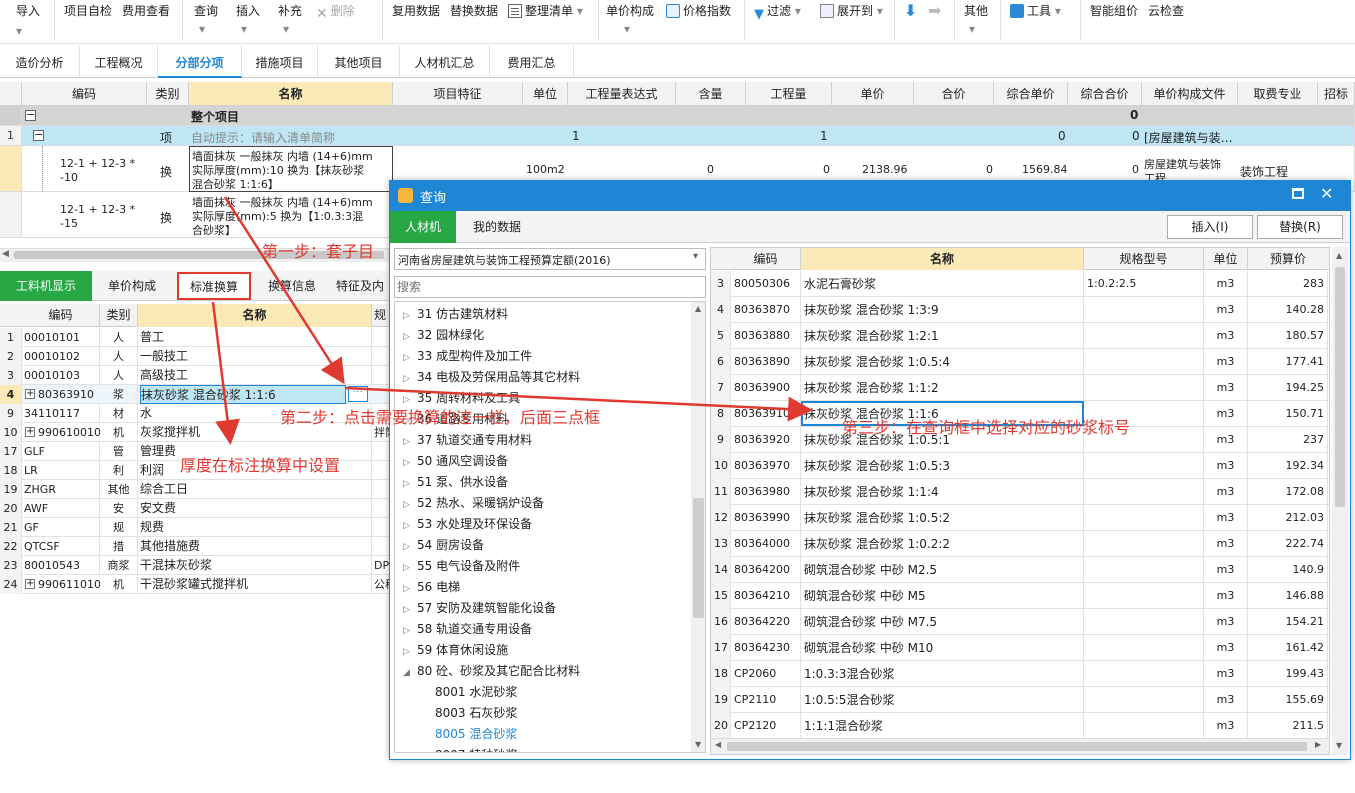  What do you see at coordinates (318, 251) in the screenshot?
I see `annotation-step1: 第一步：套子目` at bounding box center [318, 251].